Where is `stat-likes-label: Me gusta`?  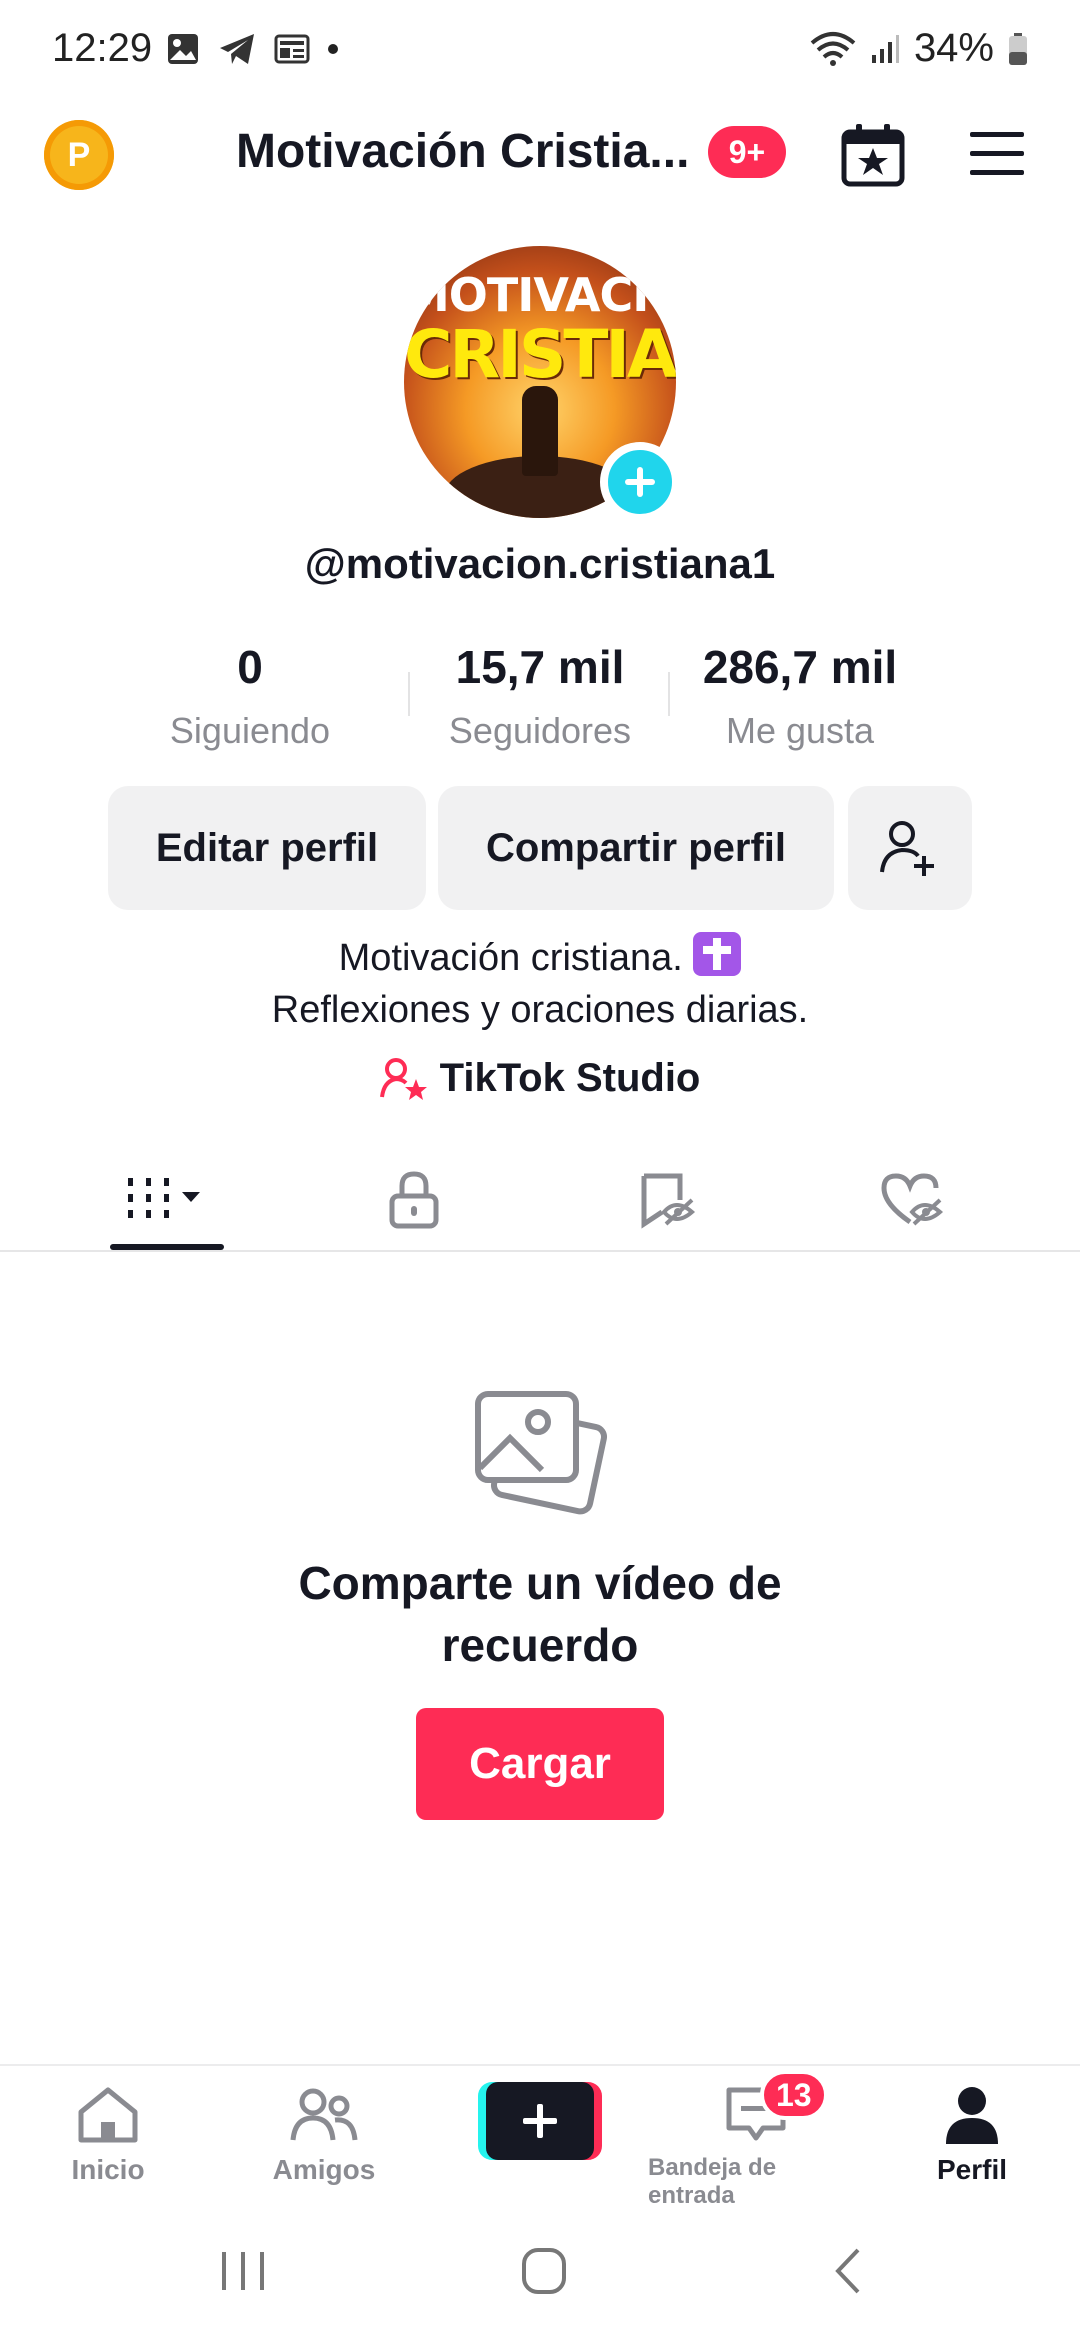 stat-likes-label: Me gusta is located at coordinates (800, 730).